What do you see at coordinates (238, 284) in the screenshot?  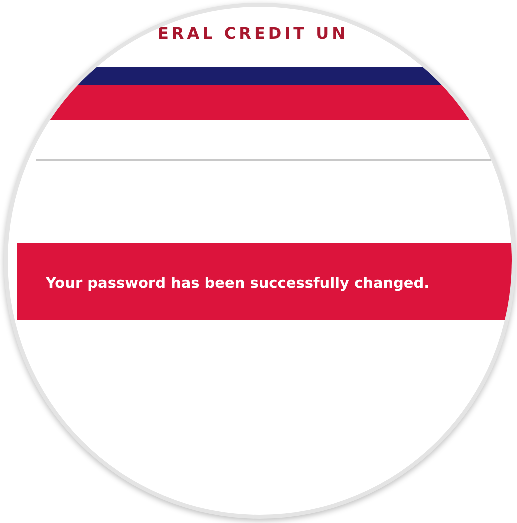 I see `success-message: Your password has been successfully changed.` at bounding box center [238, 284].